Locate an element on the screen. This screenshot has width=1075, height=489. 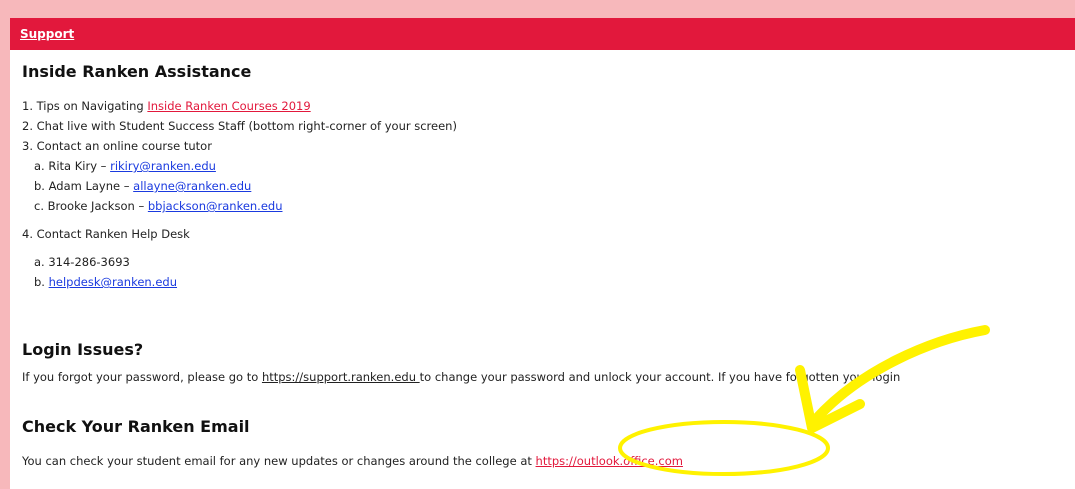
helpdesk-email-prefix: b. is located at coordinates (41, 282).